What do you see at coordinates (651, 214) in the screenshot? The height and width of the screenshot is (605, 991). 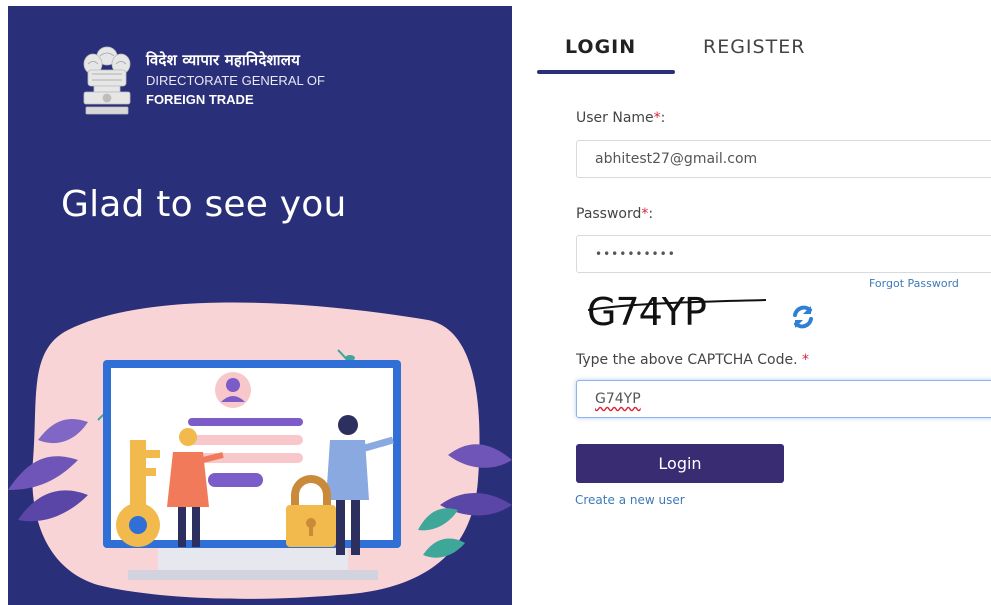 I see `password-label-suffix: :` at bounding box center [651, 214].